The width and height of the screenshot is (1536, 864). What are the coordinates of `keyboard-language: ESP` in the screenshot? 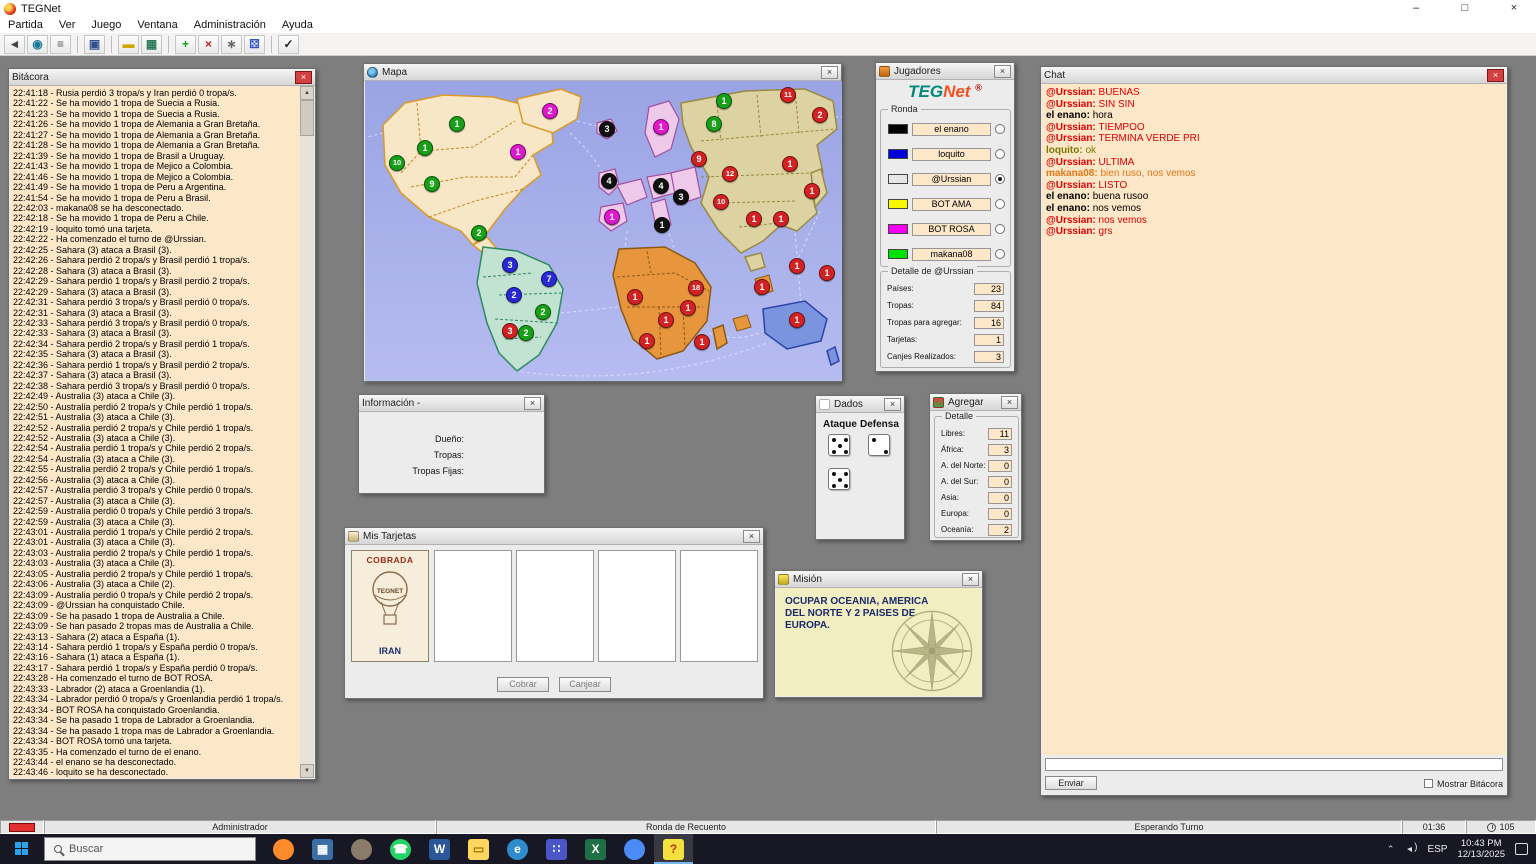 It's located at (1437, 849).